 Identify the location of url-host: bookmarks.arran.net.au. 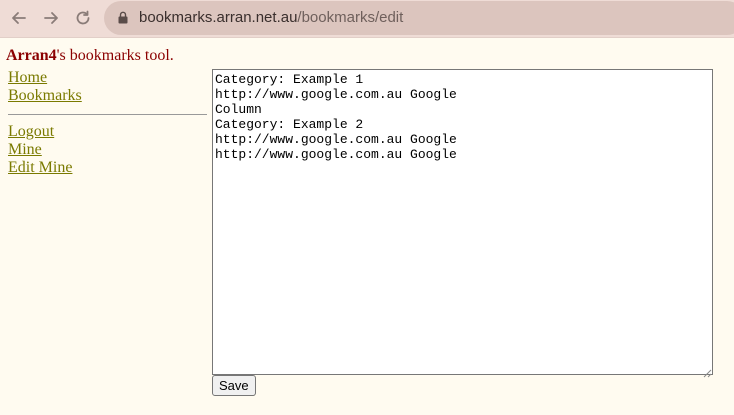
(218, 17).